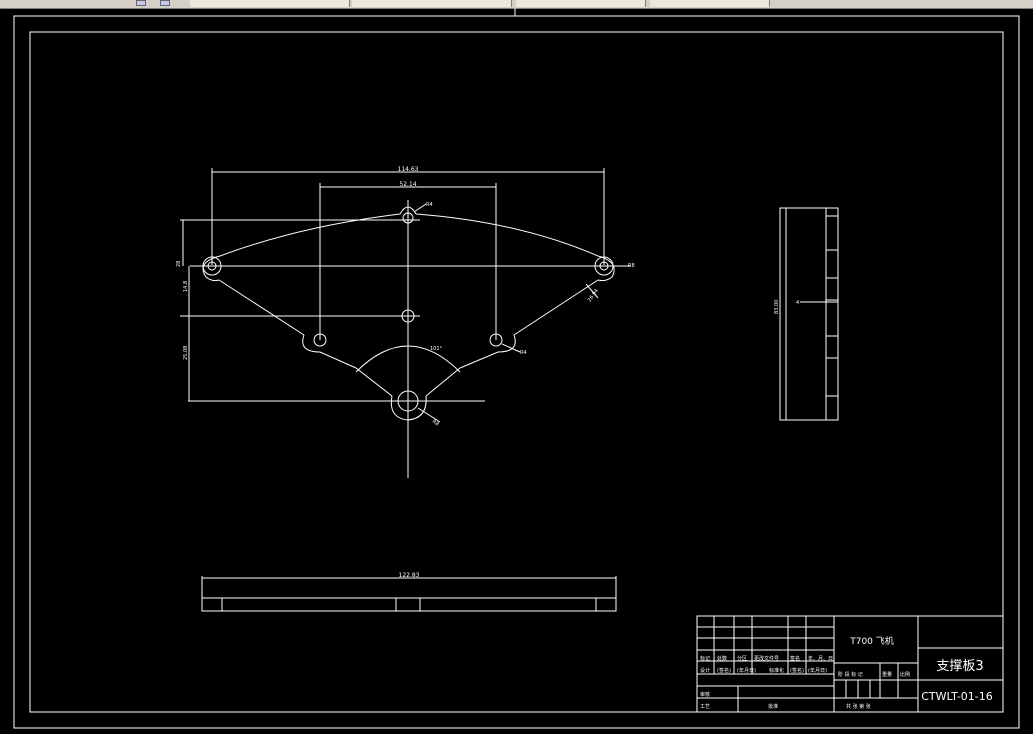  What do you see at coordinates (773, 706) in the screenshot?
I see `tb-label-approve: 批准` at bounding box center [773, 706].